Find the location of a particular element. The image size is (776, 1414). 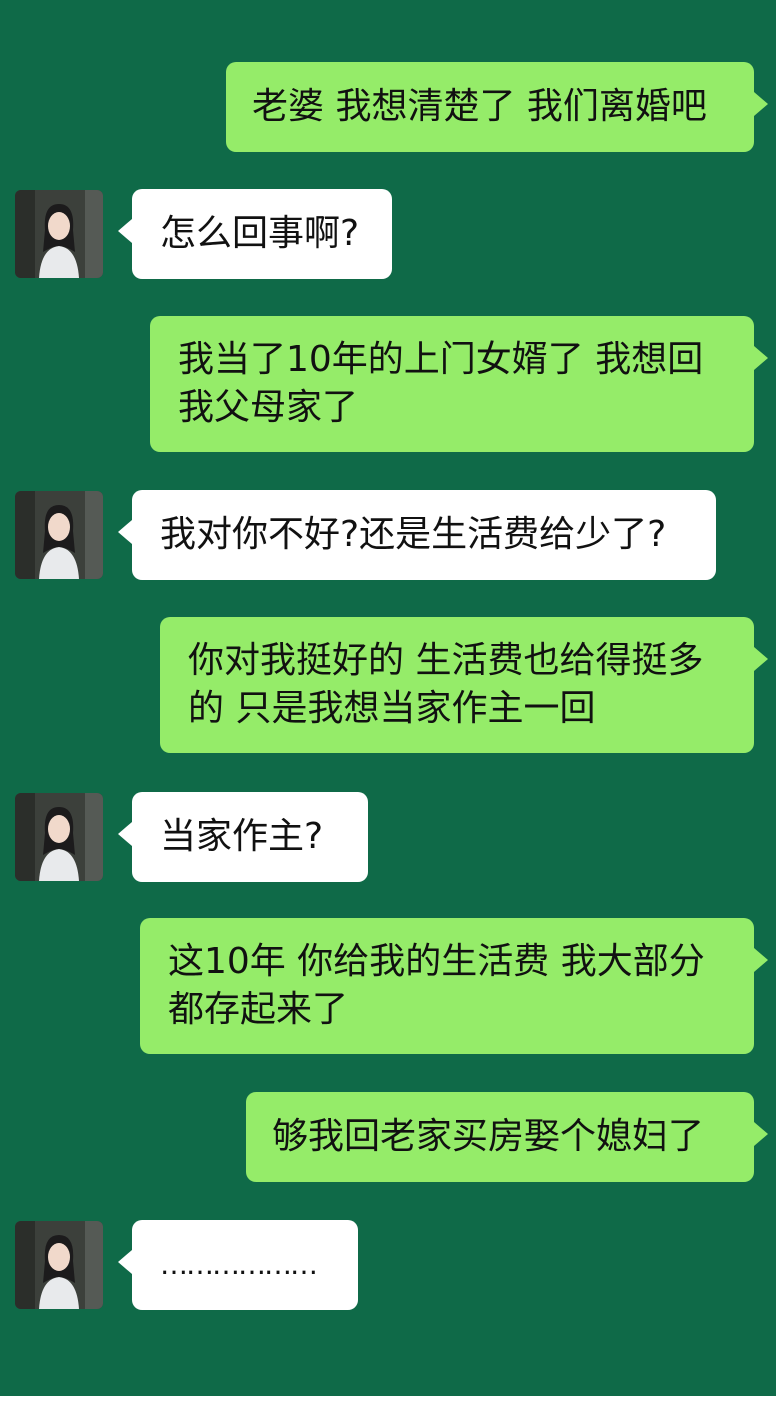

received-message-bubble: 当家作主? is located at coordinates (243, 837).